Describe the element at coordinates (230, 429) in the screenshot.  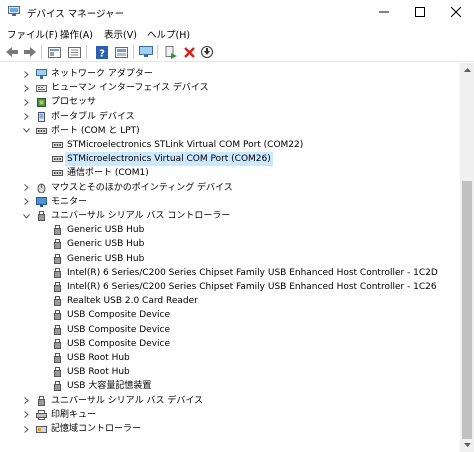
I see `tree-category: 記憶域コントローラー` at that location.